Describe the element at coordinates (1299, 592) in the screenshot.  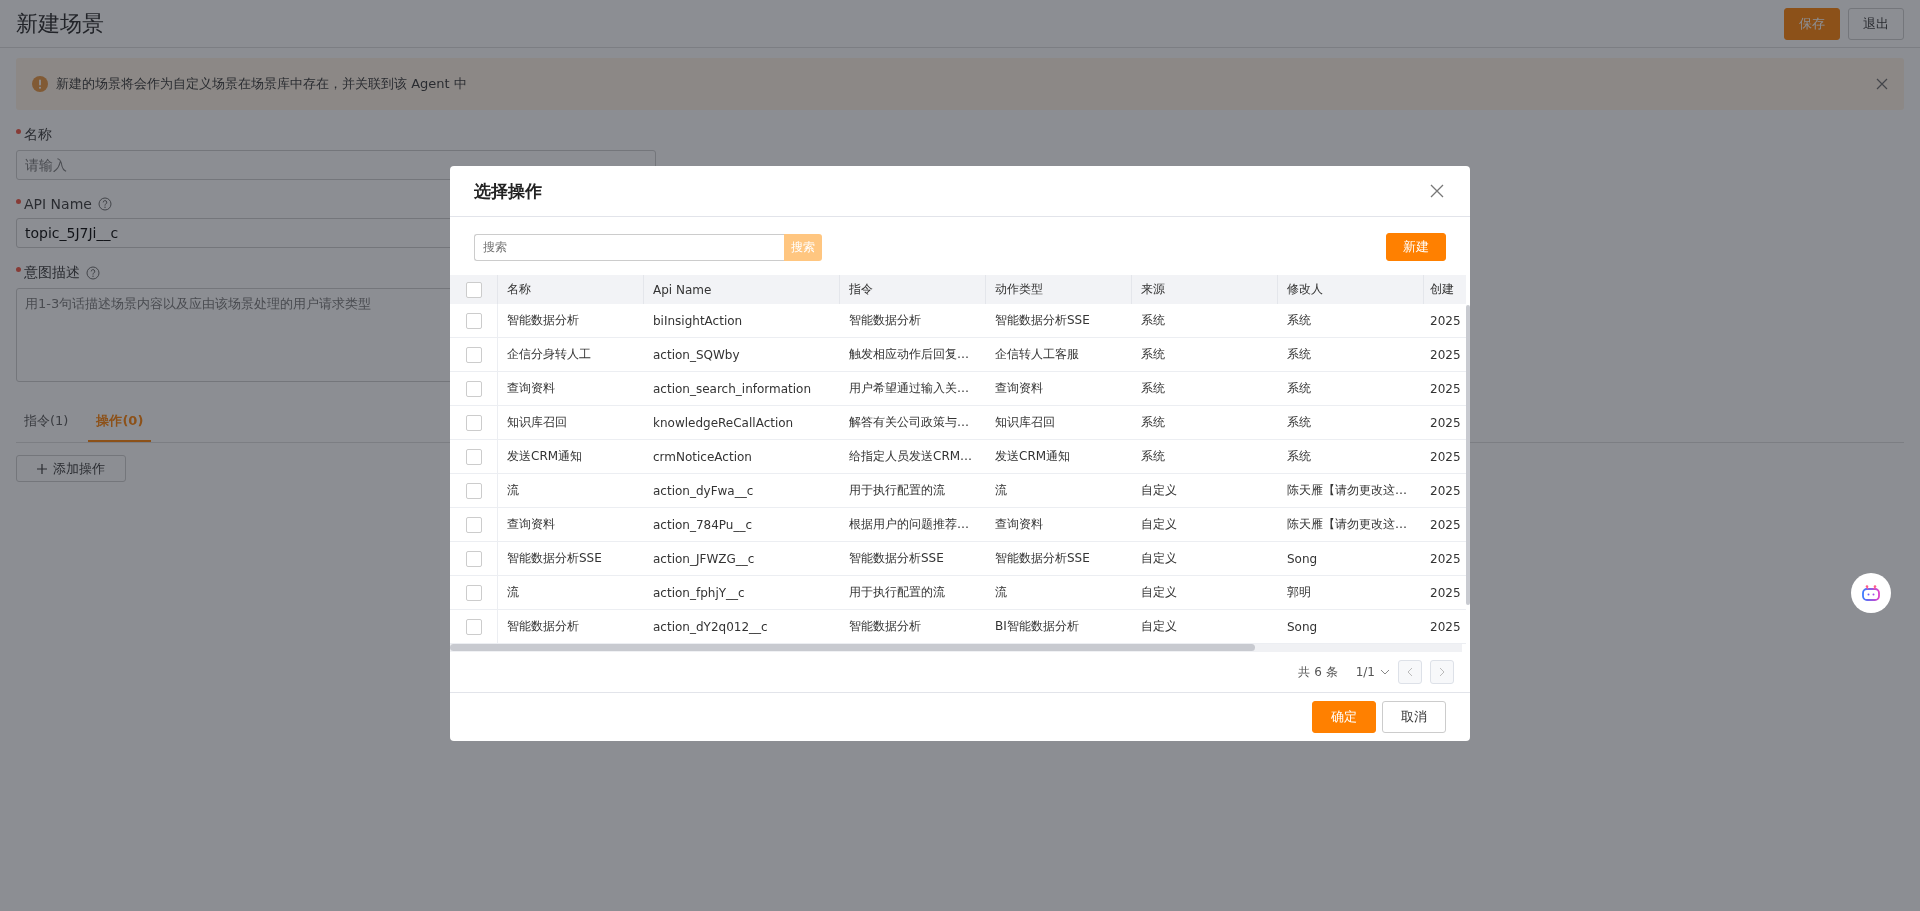
I see `table-cell: 郭明` at that location.